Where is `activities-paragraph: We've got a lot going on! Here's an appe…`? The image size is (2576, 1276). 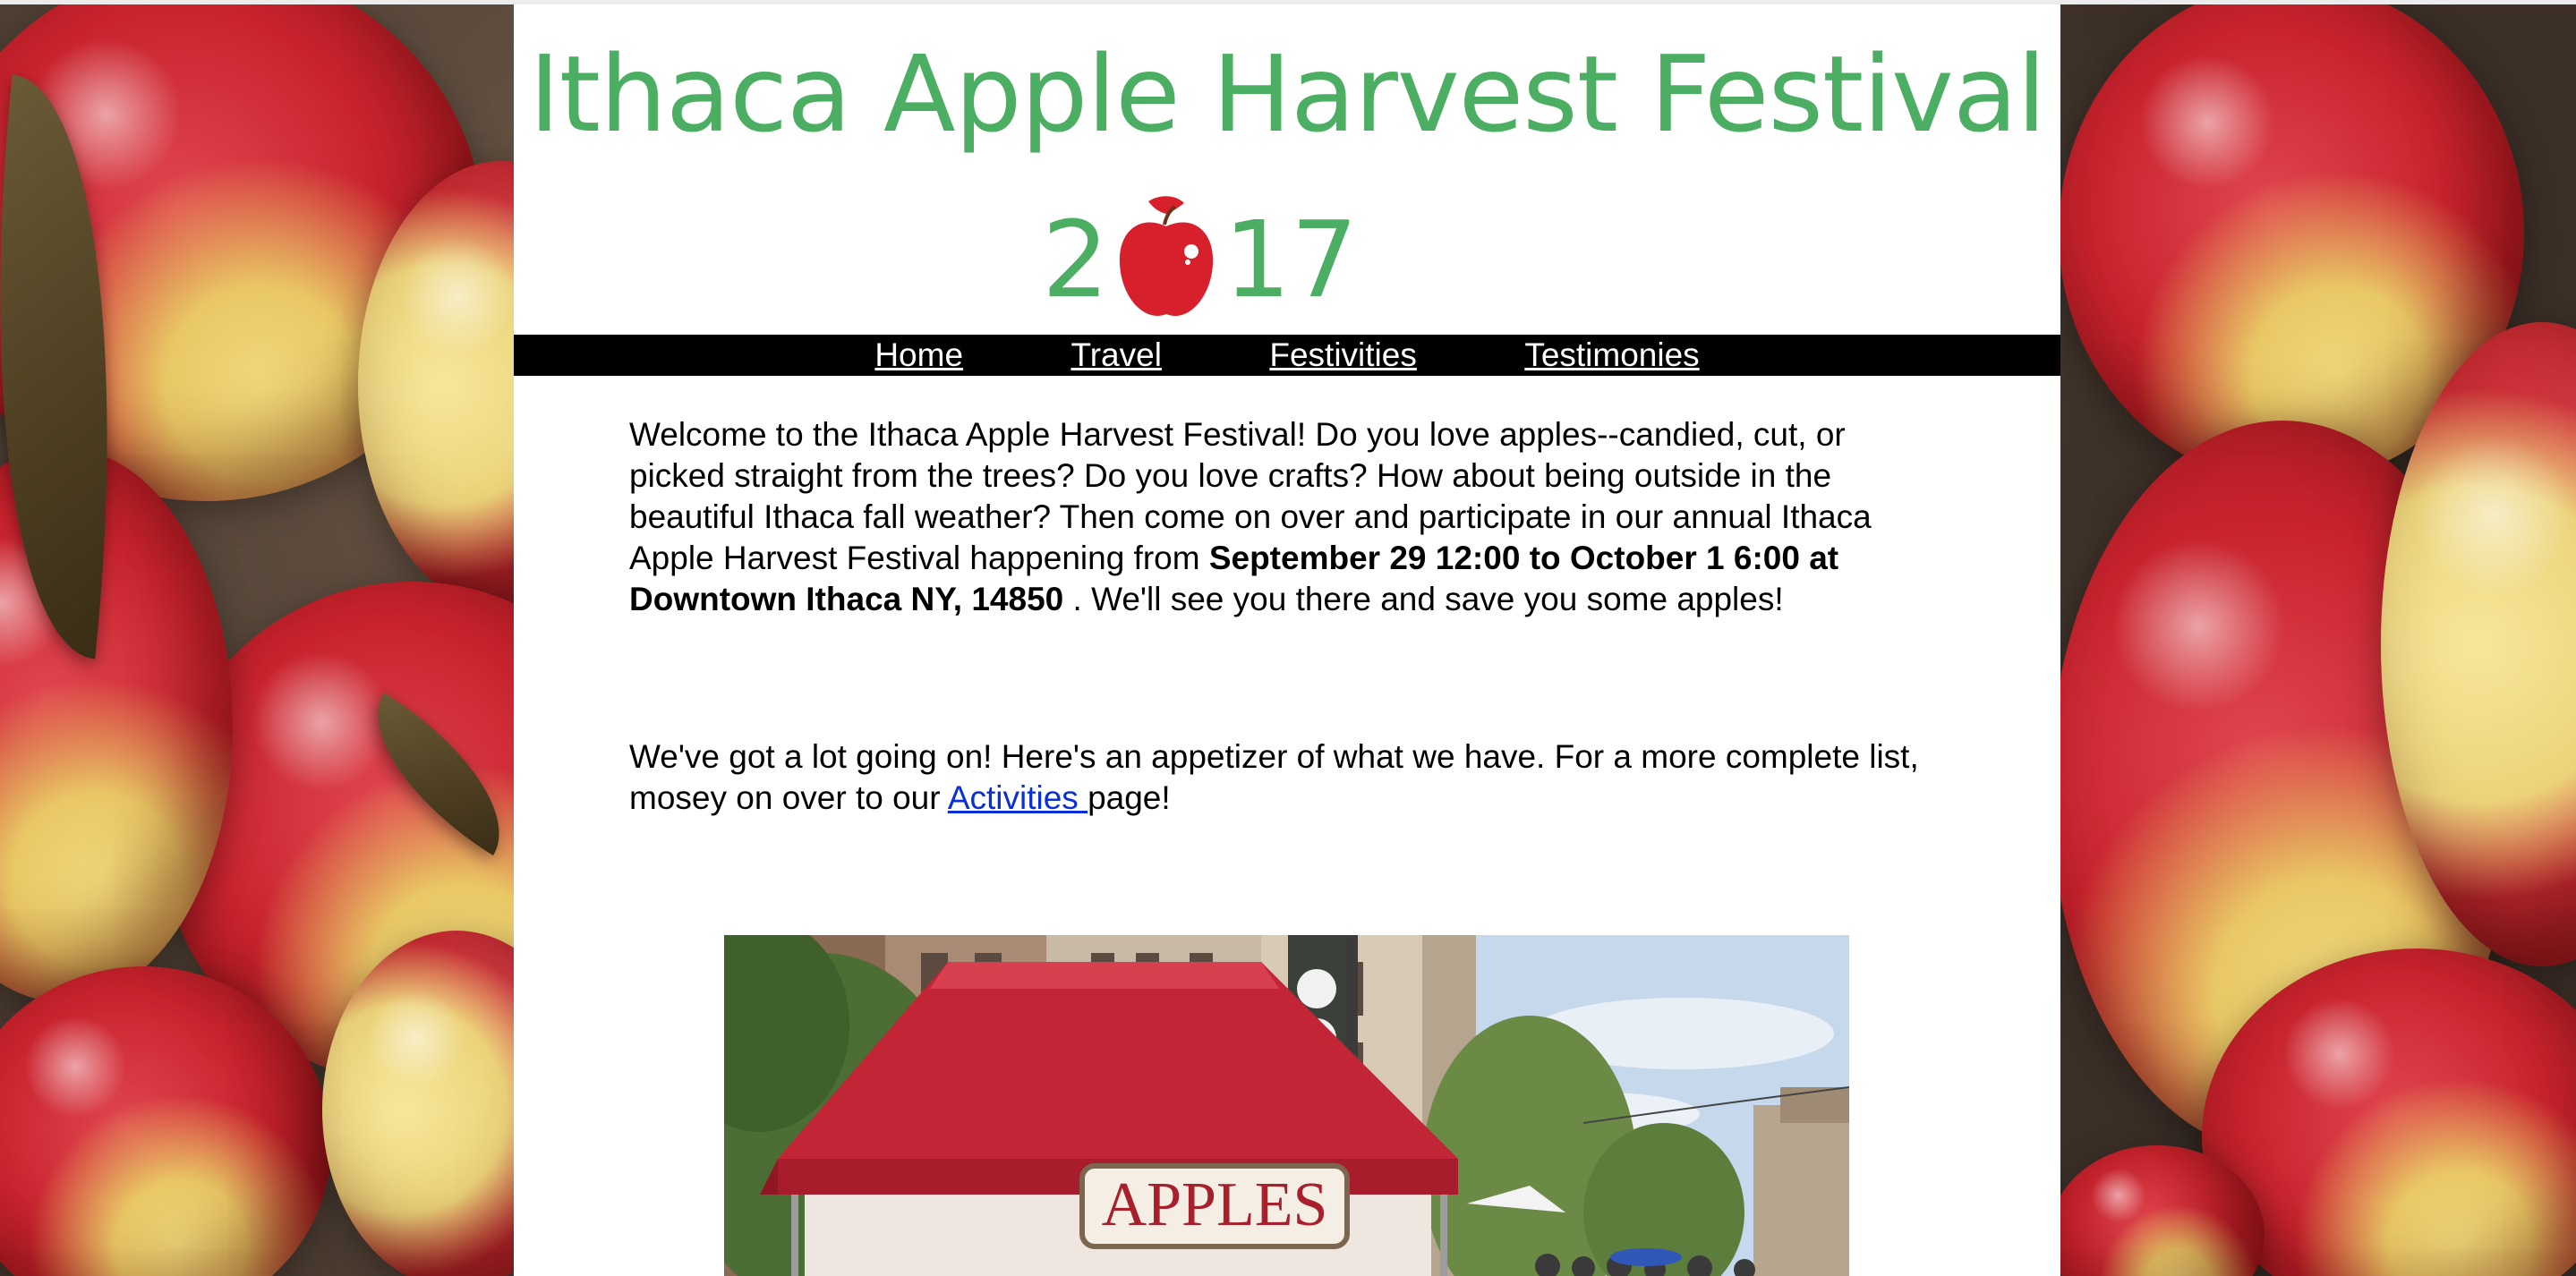 activities-paragraph: We've got a lot going on! Here's an appe… is located at coordinates (1282, 777).